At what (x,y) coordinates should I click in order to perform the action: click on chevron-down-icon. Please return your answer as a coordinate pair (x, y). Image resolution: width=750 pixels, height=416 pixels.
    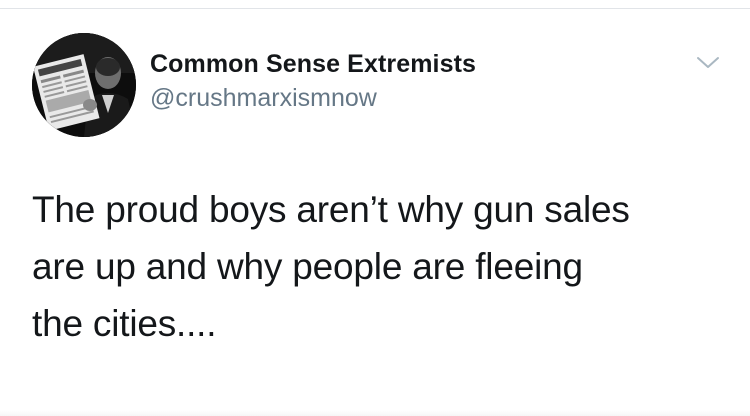
    Looking at the image, I should click on (708, 62).